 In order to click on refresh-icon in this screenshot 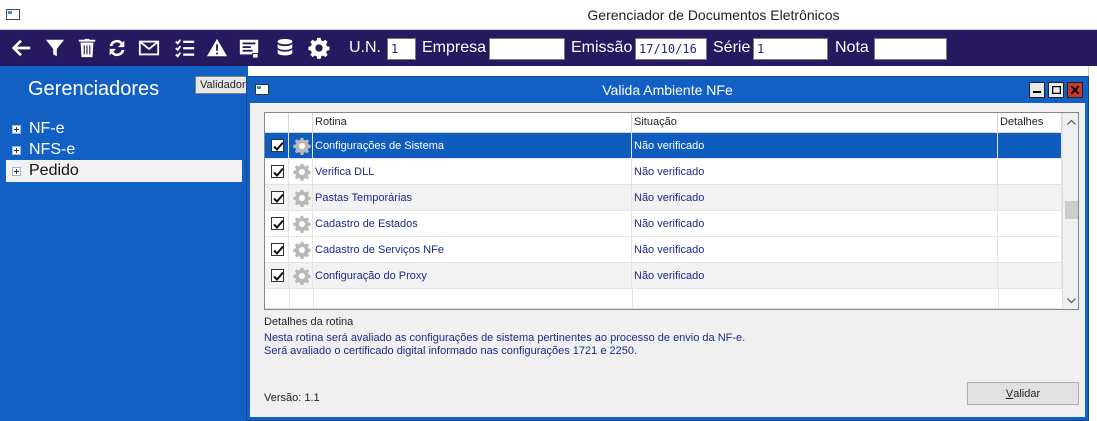, I will do `click(117, 48)`.